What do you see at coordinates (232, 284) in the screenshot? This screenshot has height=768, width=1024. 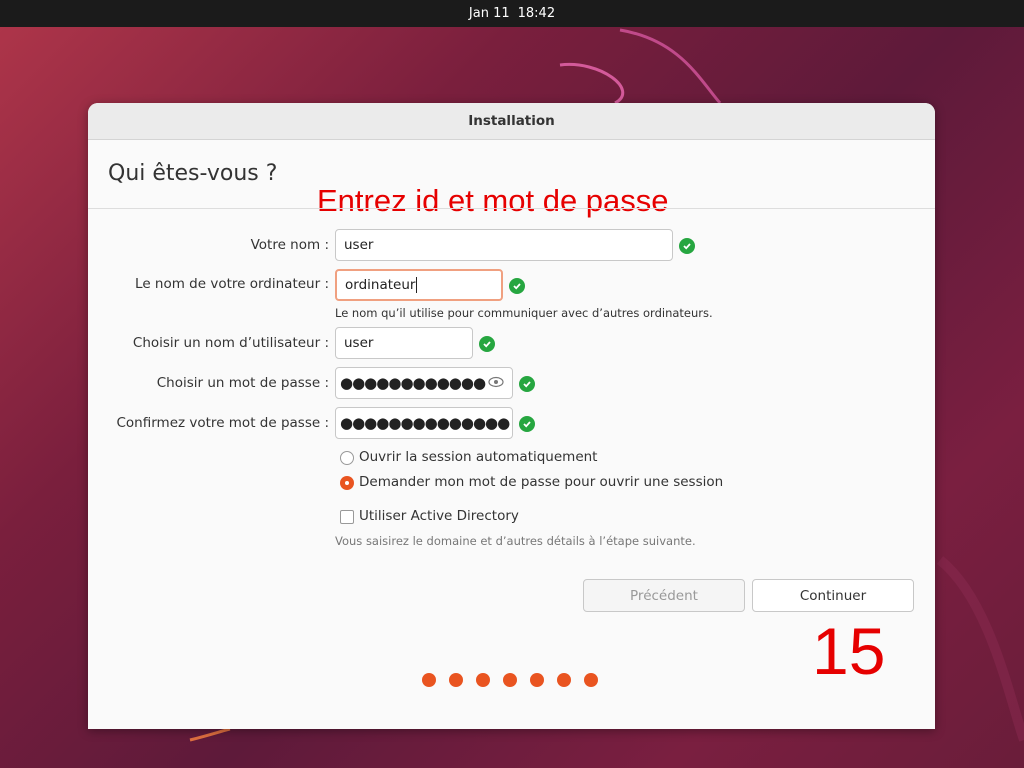 I see `computer-name-label: Le nom de votre ordinateur :` at bounding box center [232, 284].